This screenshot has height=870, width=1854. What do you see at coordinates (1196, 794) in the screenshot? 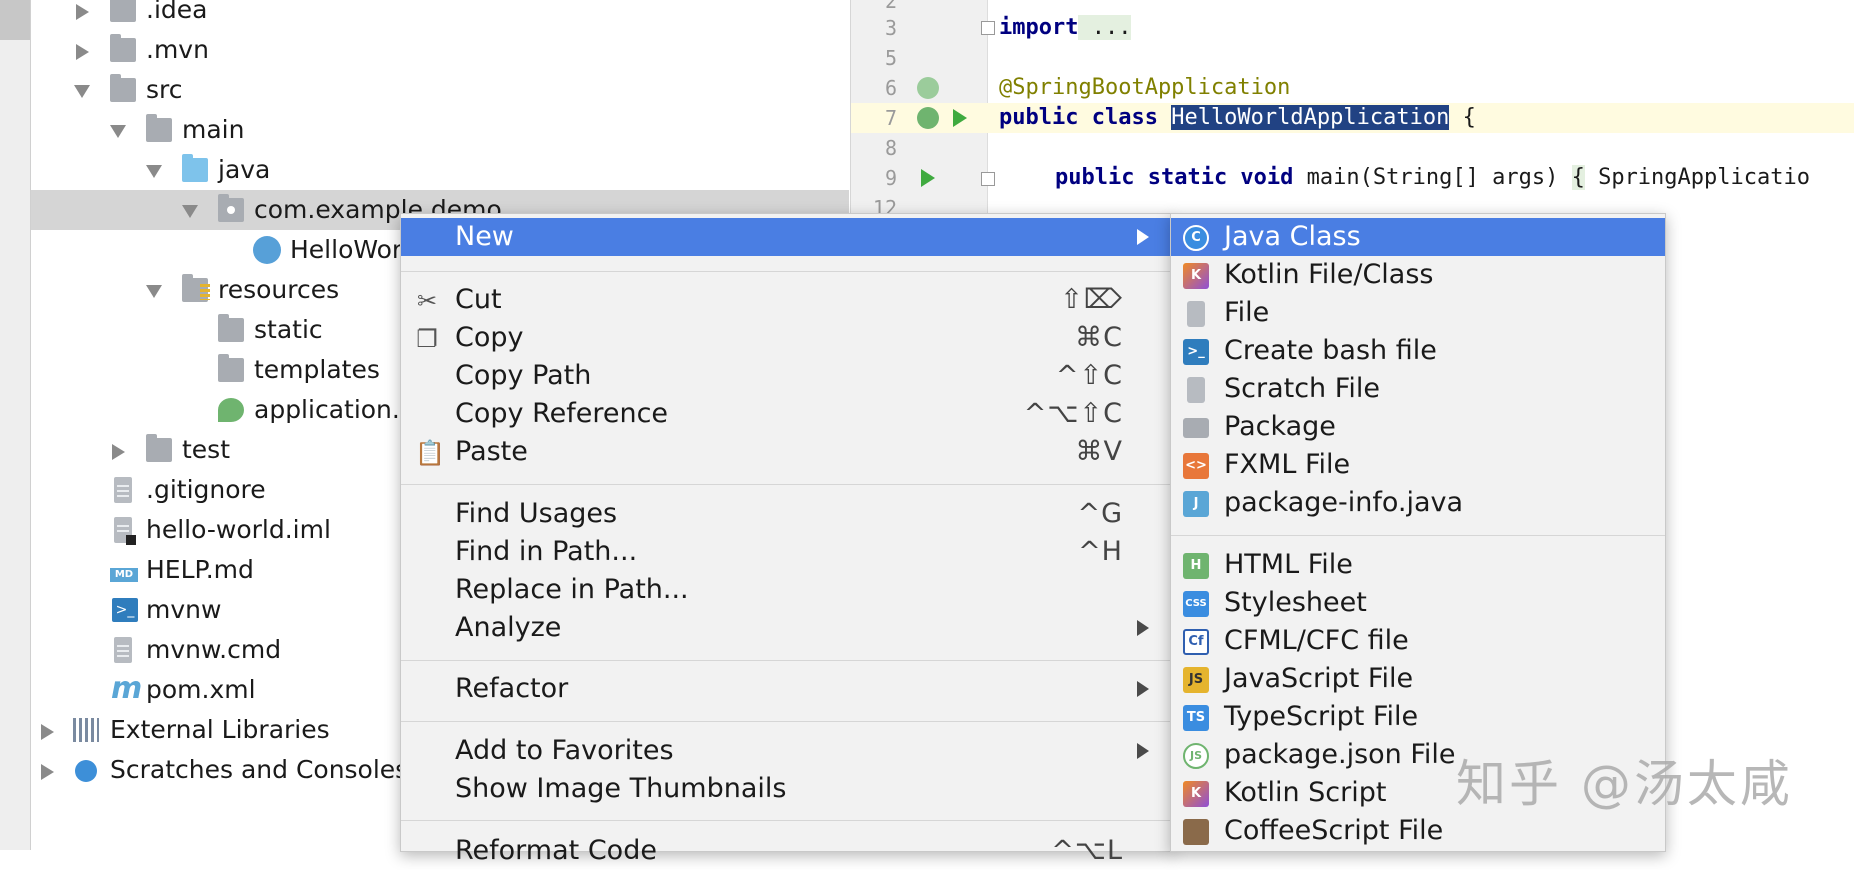
I see `kotlin-script-icon: K` at bounding box center [1196, 794].